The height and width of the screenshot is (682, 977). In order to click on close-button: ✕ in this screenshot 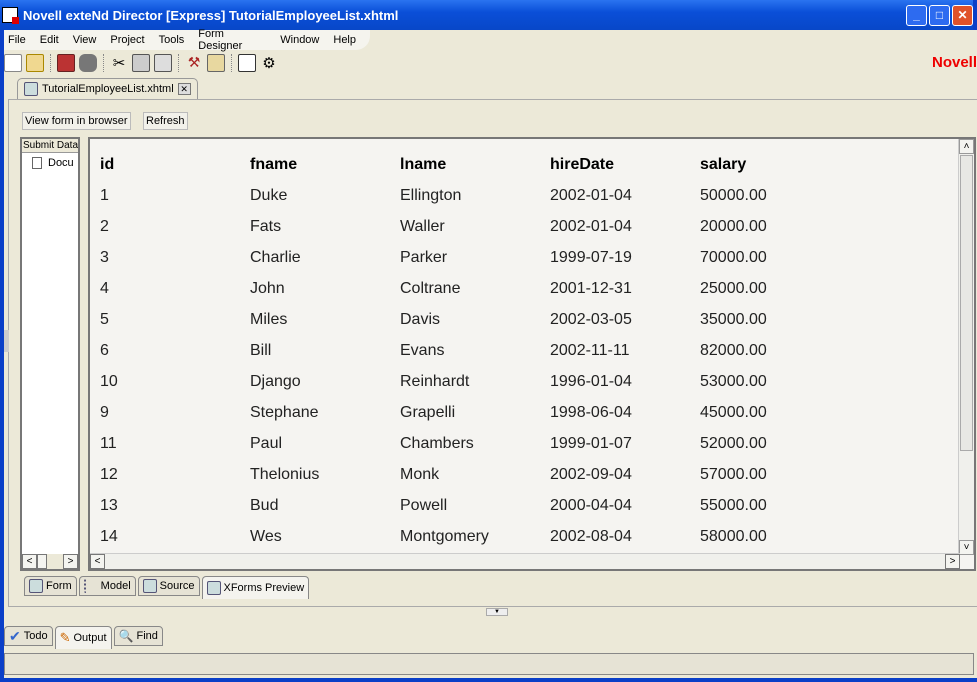, I will do `click(962, 15)`.